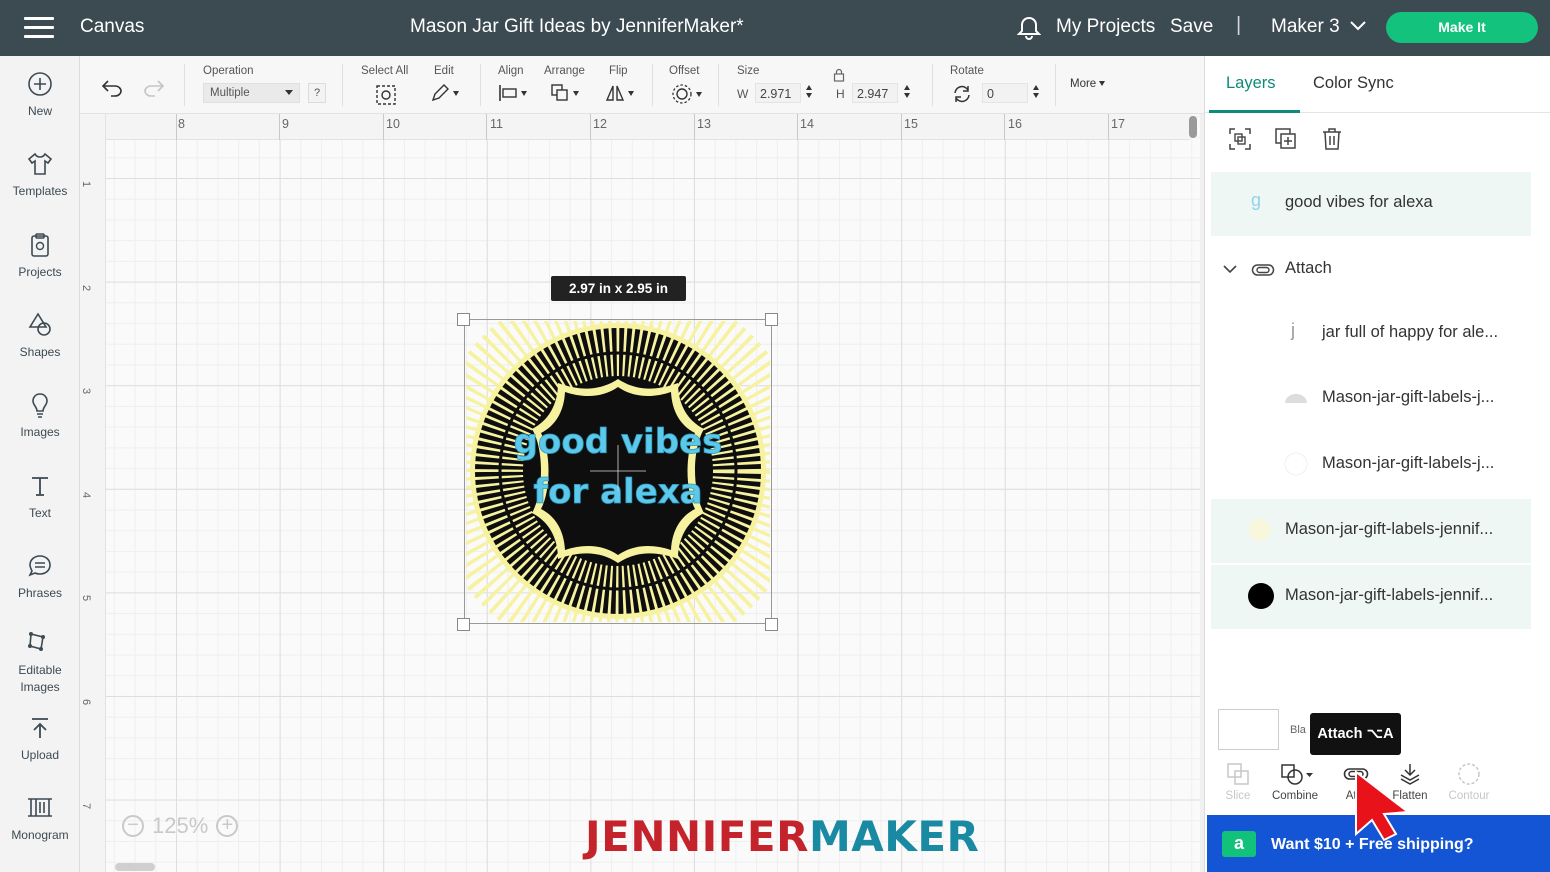 This screenshot has width=1550, height=872. What do you see at coordinates (1256, 200) in the screenshot?
I see `layer-thumbnail: g` at bounding box center [1256, 200].